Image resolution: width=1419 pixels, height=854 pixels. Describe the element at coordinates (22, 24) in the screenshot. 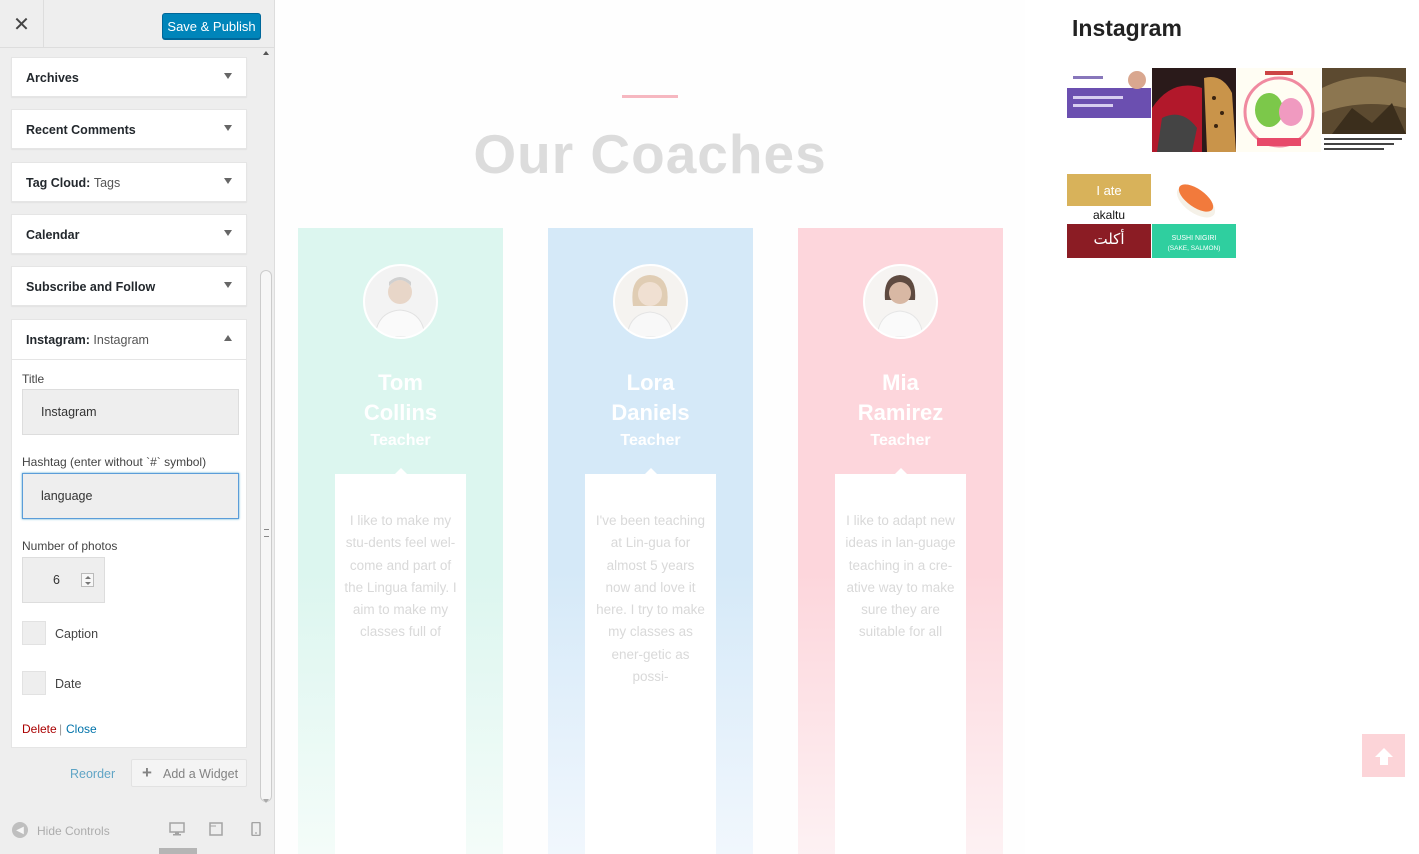

I see `close-customizer-button: ✕` at that location.